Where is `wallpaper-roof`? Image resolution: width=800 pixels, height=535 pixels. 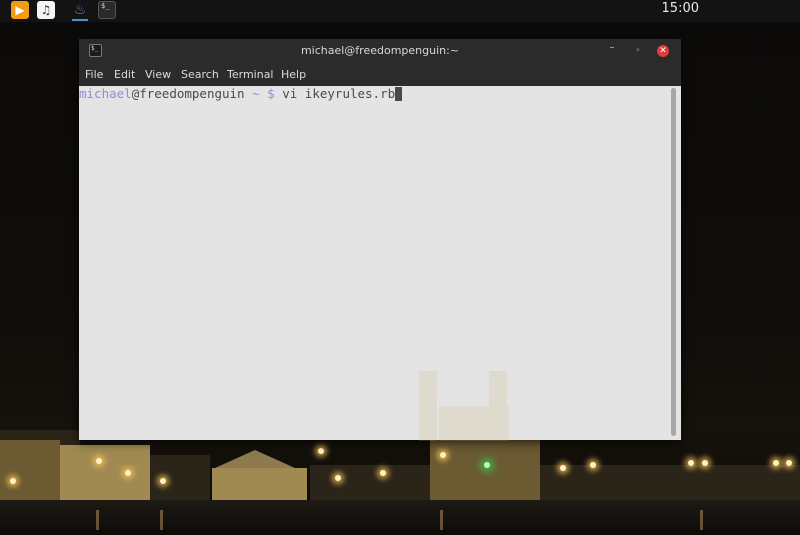
wallpaper-roof is located at coordinates (255, 459).